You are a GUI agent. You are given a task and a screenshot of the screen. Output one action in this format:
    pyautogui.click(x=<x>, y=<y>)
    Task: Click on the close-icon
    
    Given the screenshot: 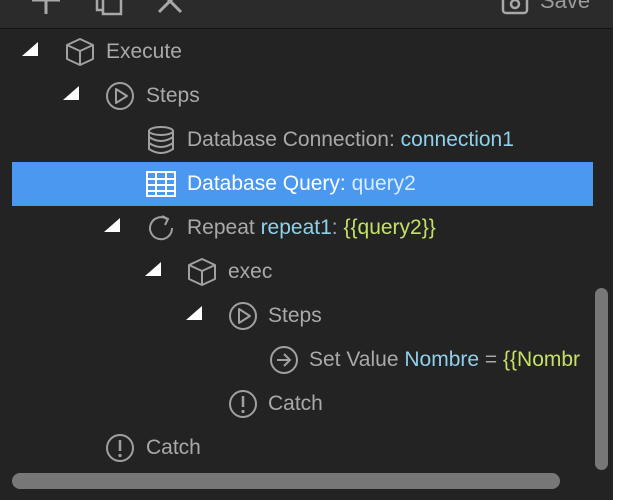 What is the action you would take?
    pyautogui.click(x=170, y=8)
    